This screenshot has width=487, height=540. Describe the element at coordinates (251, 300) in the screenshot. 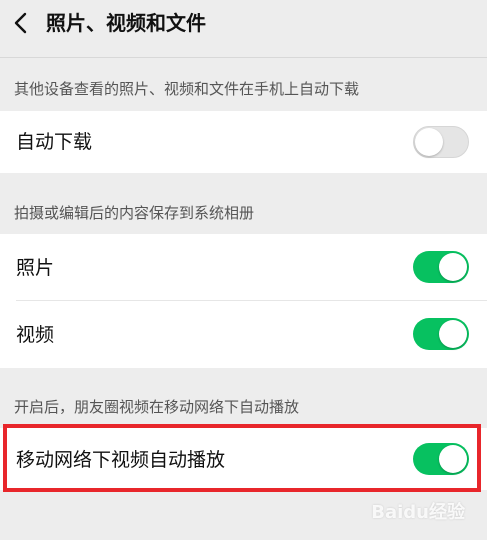

I see `row-divider` at that location.